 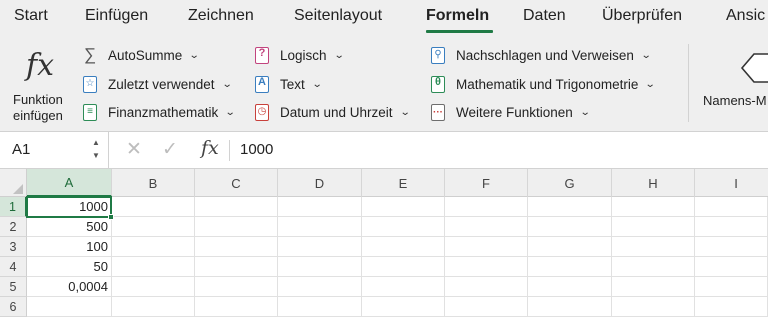 I want to click on logical-button: ? Logisch ⌄, so click(x=299, y=55).